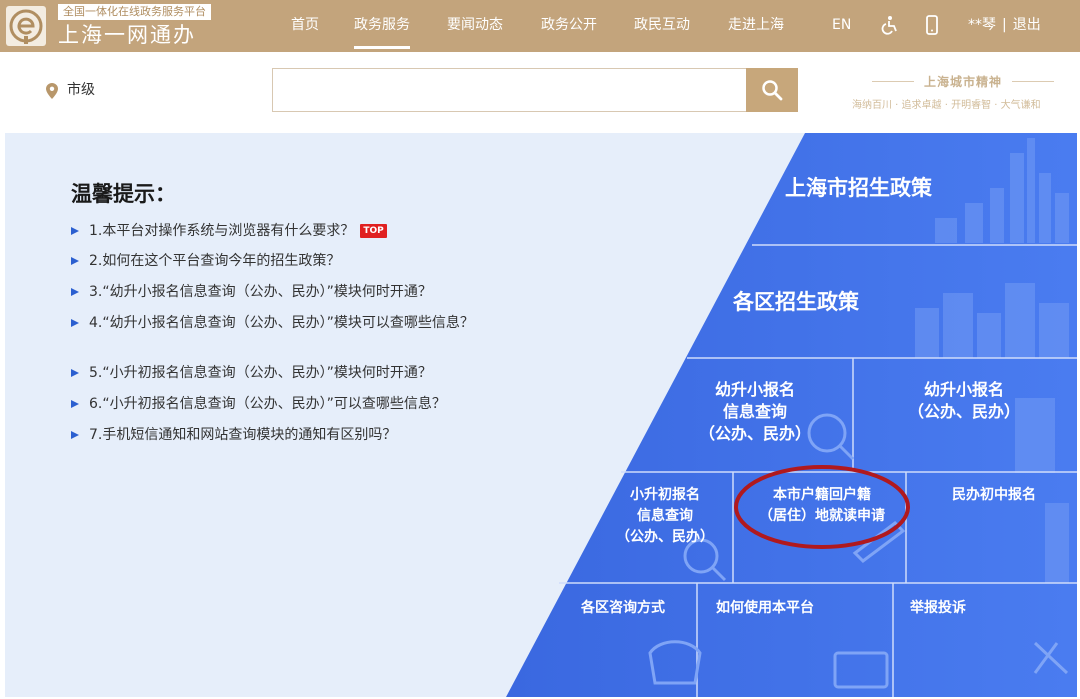 Image resolution: width=1080 pixels, height=699 pixels. I want to click on tile-report: 举报投诉, so click(938, 608).